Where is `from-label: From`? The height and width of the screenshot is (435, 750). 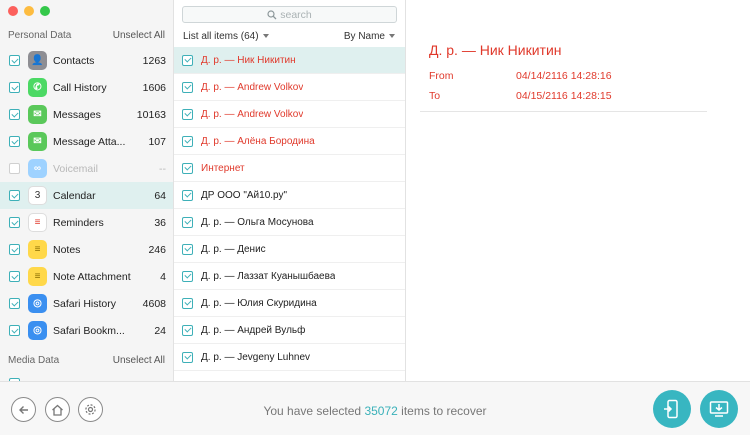 from-label: From is located at coordinates (441, 76).